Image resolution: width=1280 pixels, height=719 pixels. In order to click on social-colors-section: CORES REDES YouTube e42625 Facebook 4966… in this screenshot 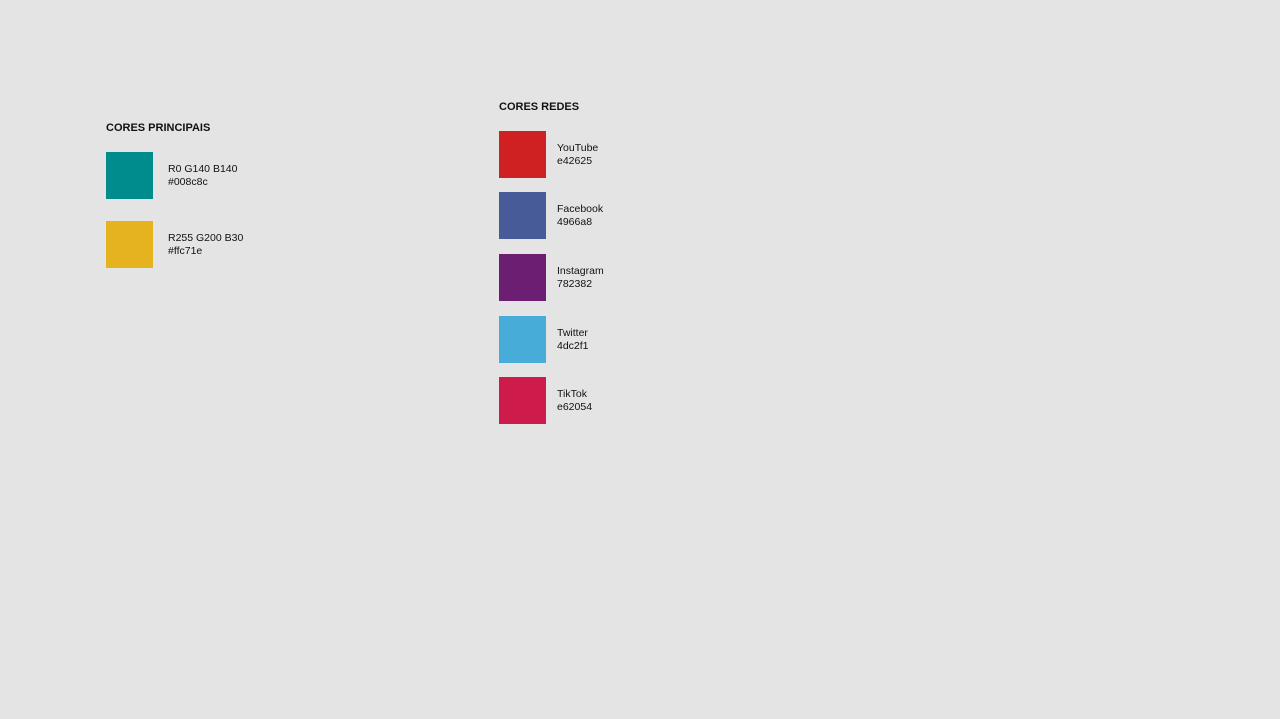, I will do `click(551, 262)`.